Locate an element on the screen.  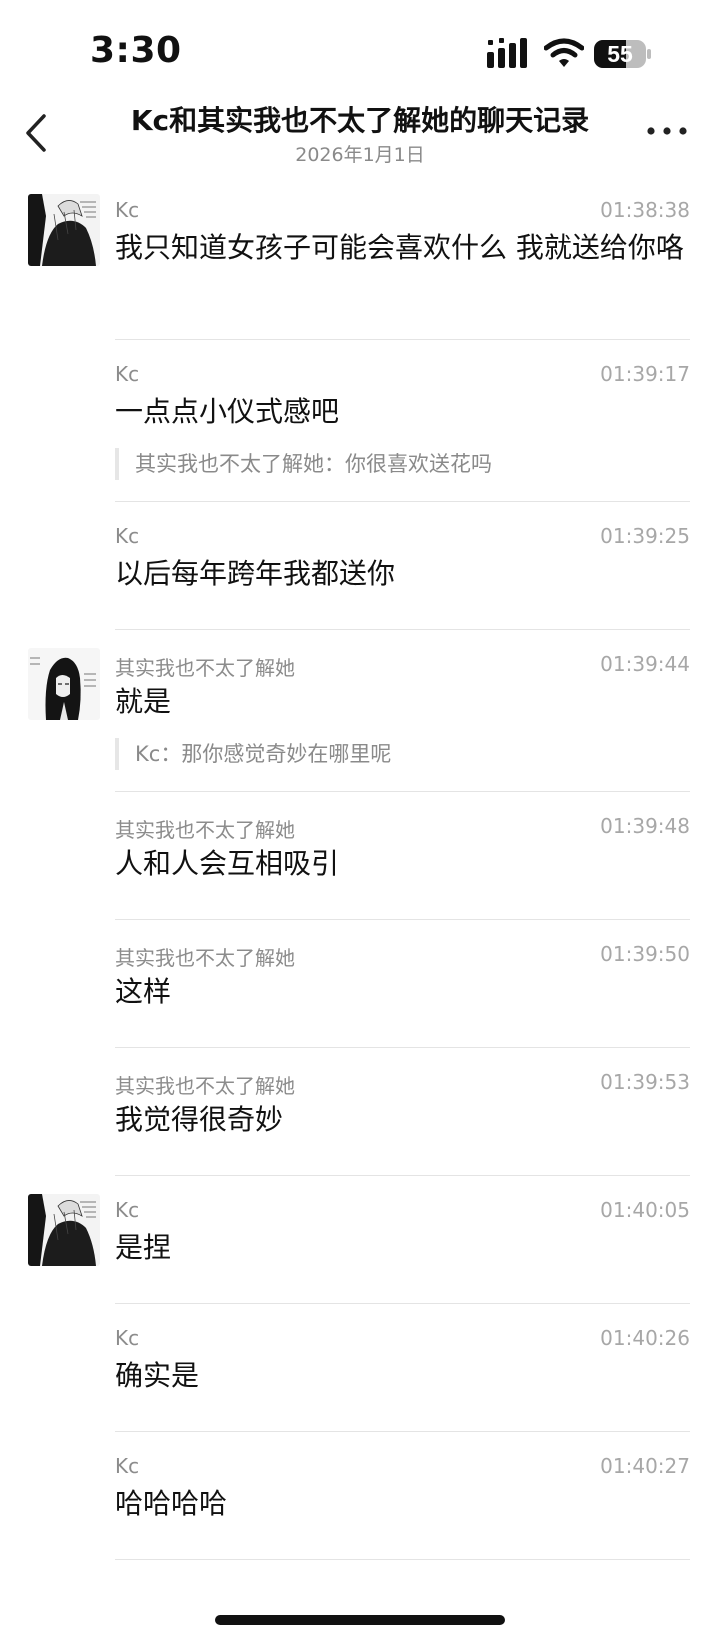
message-text: 就是 is located at coordinates (143, 701).